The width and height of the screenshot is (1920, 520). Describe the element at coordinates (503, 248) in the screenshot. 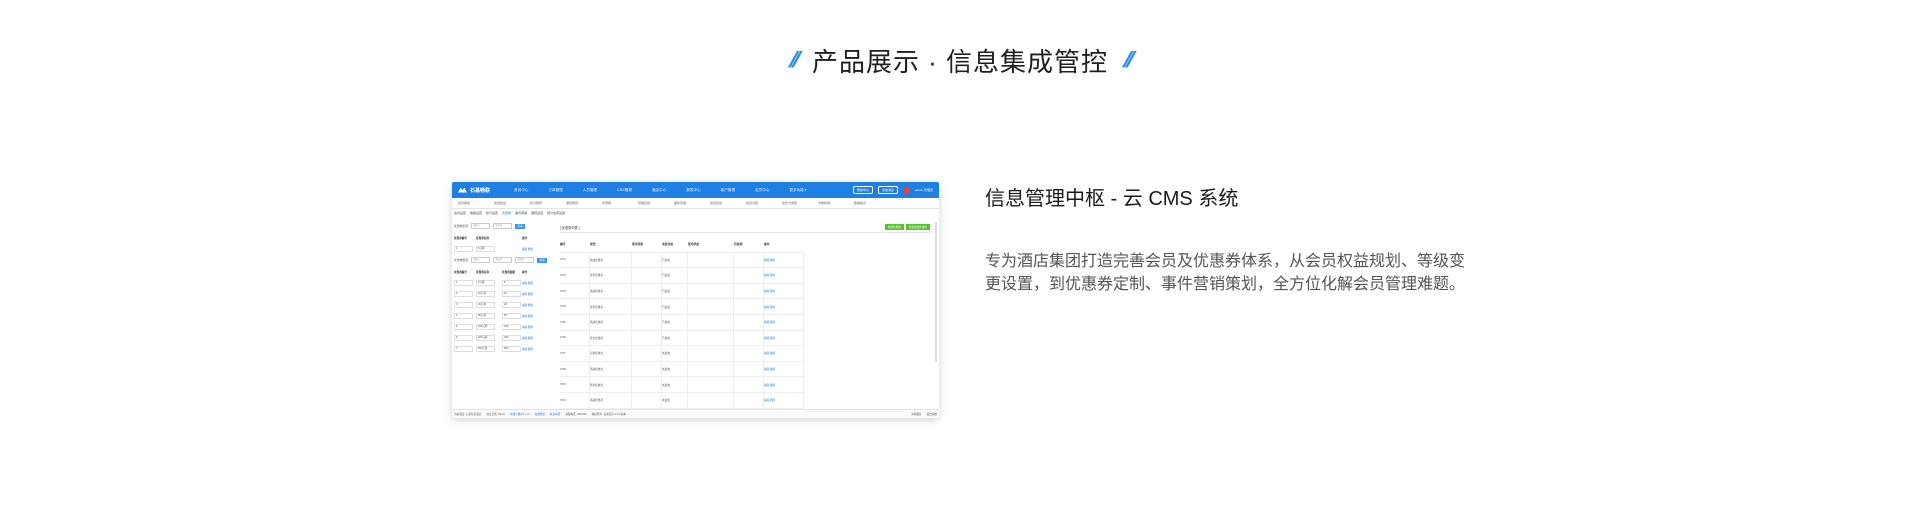

I see `table-row: 1 5元券 编辑 删除` at that location.